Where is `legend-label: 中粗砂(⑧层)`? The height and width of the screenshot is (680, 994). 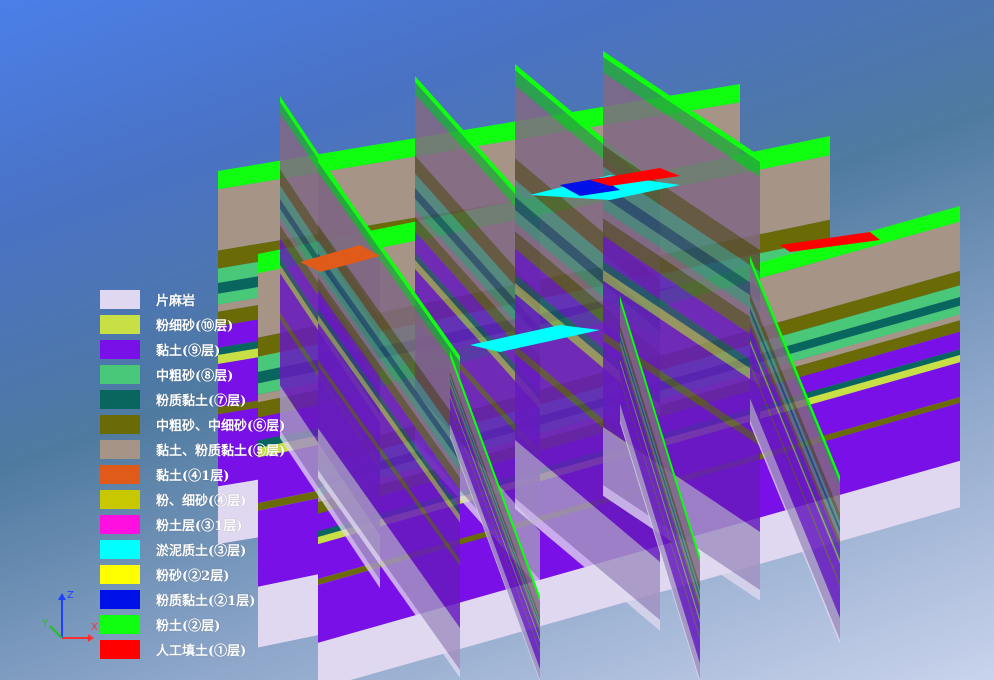 legend-label: 中粗砂(⑧层) is located at coordinates (195, 376).